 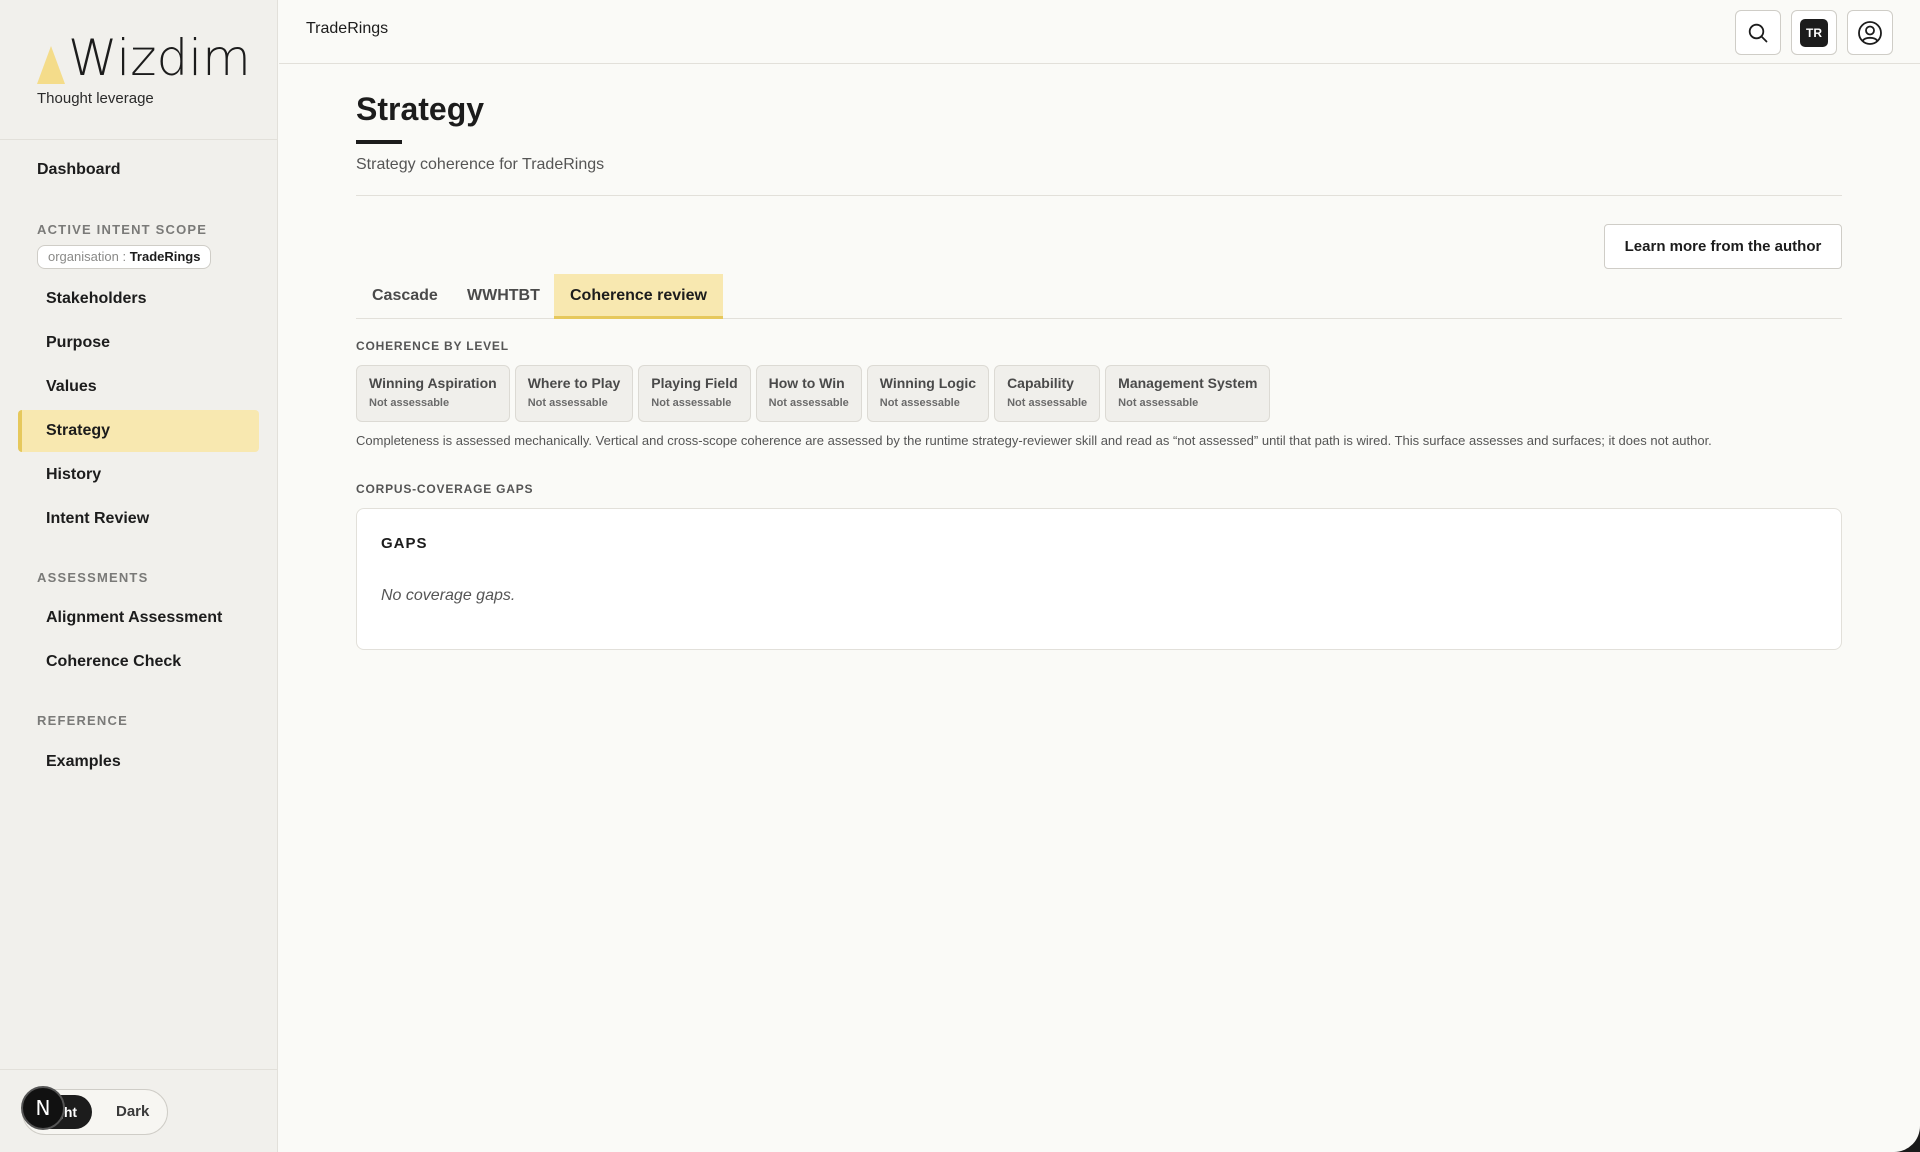 What do you see at coordinates (138, 1069) in the screenshot?
I see `sidebar-bottom-divider` at bounding box center [138, 1069].